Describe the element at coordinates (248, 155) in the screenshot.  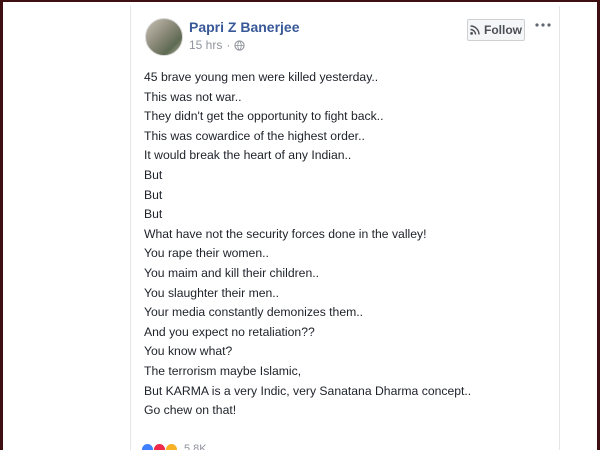
I see `post-line: It would break the heart of any Indian..` at that location.